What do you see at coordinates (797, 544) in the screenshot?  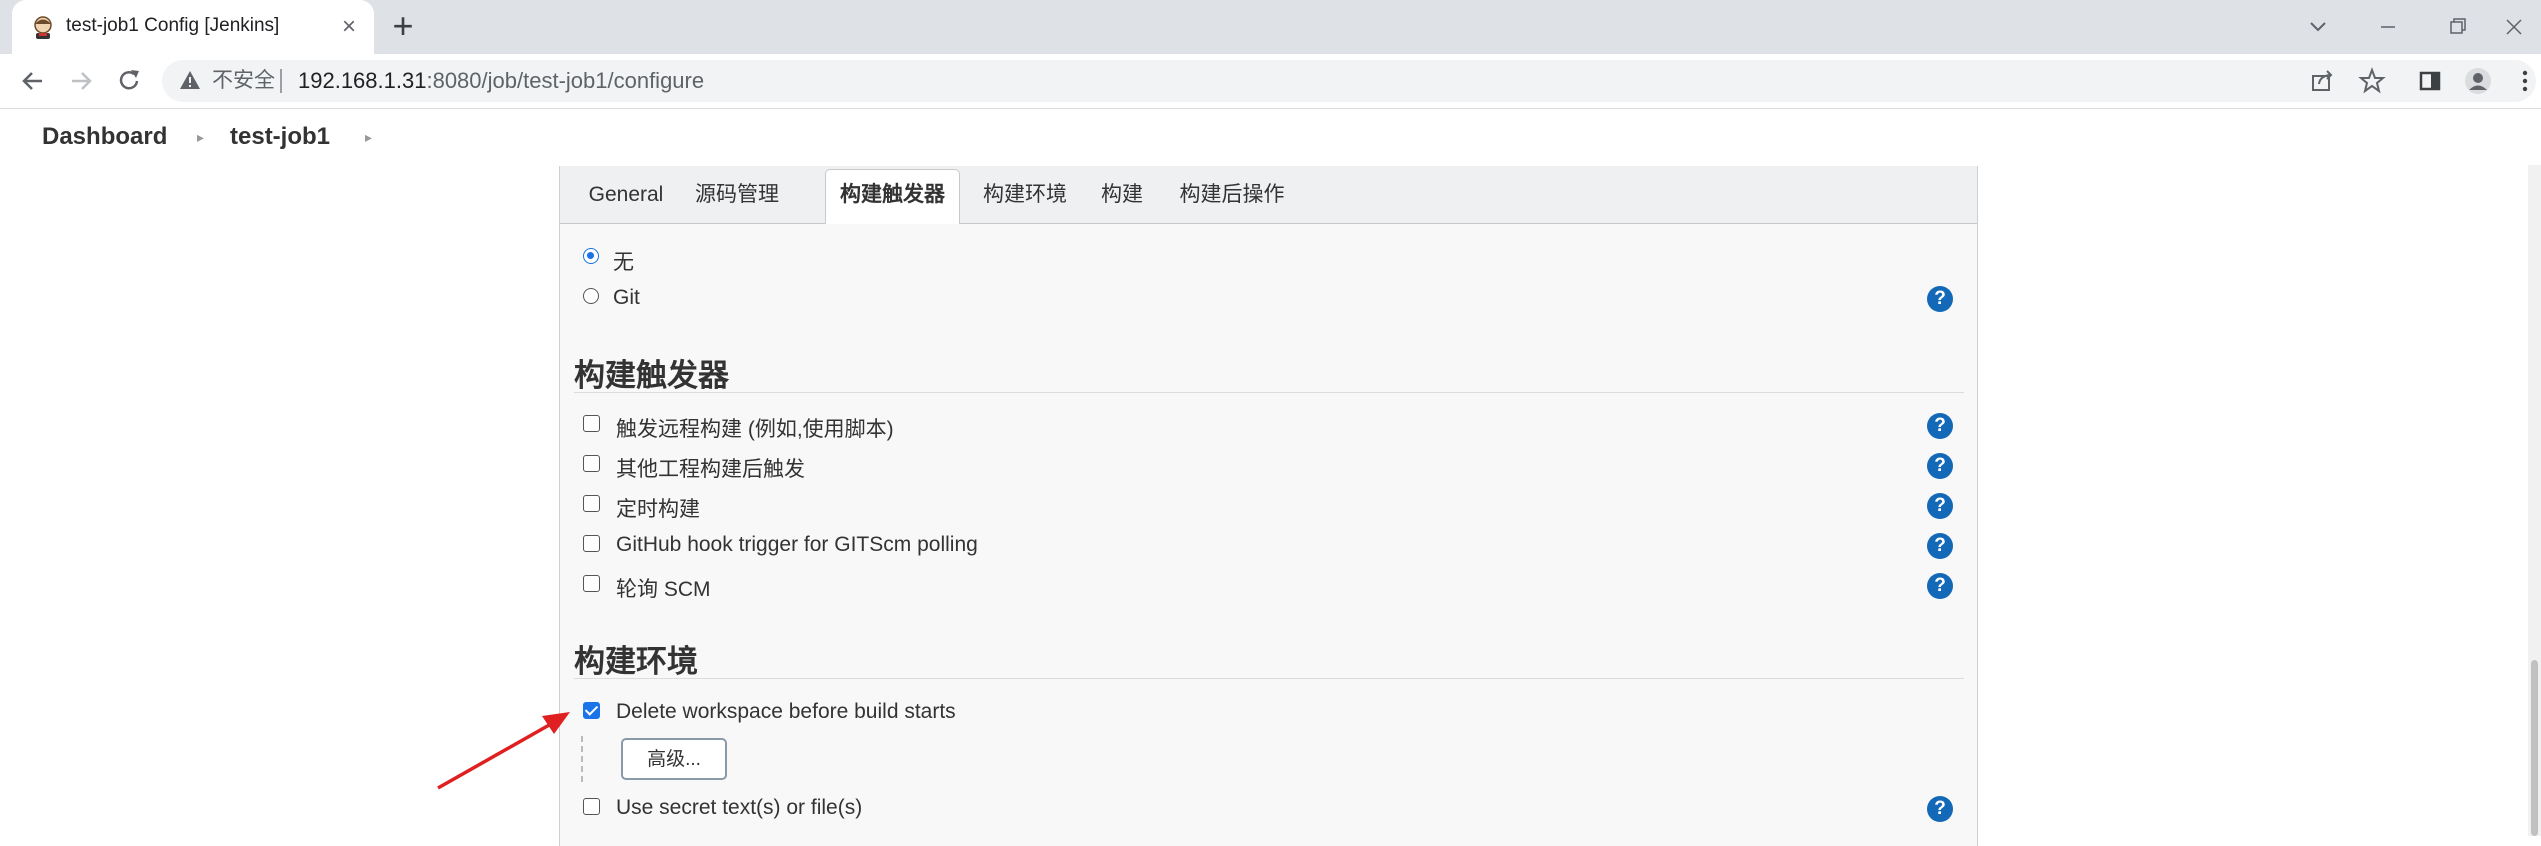 I see `trigger-github-hook-label: GitHub hook trigger for GITScm polling` at bounding box center [797, 544].